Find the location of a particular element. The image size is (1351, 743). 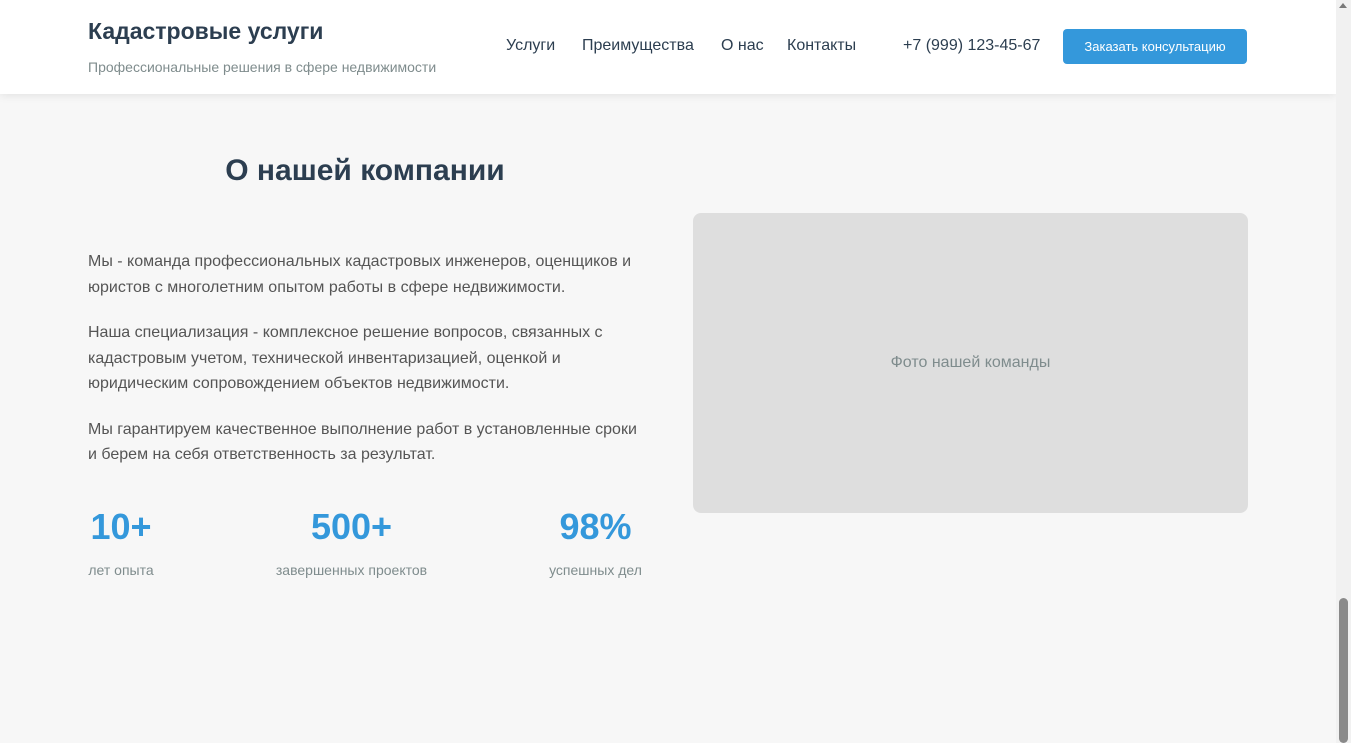

site-title: Кадастровые услуги is located at coordinates (205, 31).